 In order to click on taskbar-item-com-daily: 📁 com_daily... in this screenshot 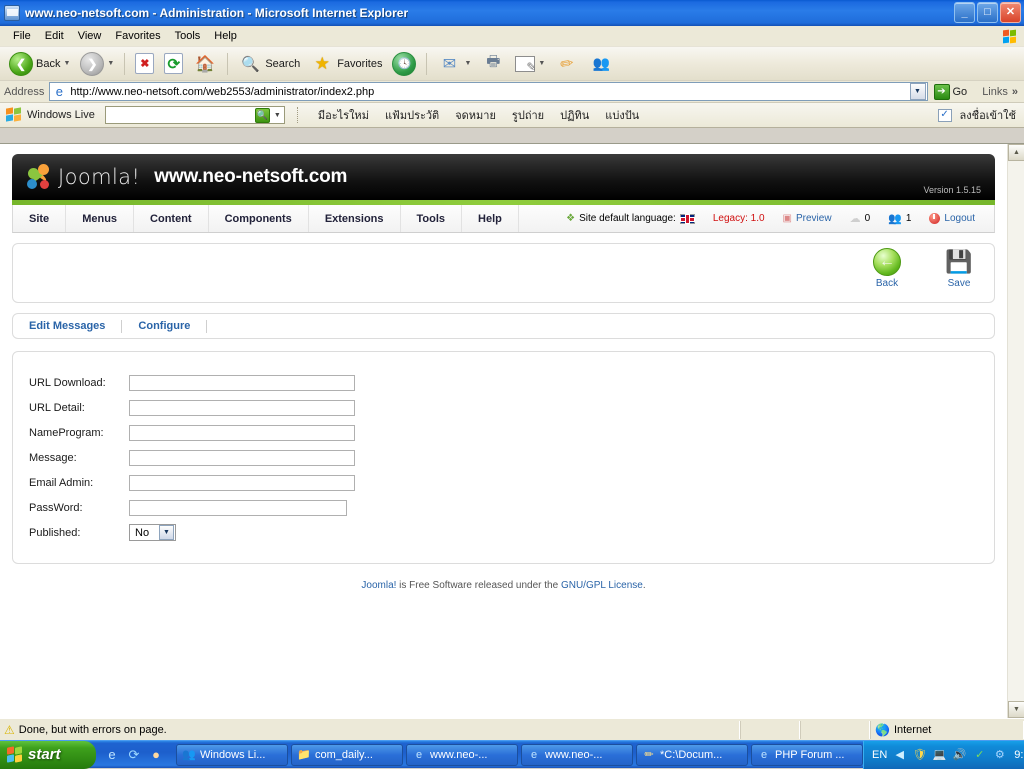, I will do `click(347, 754)`.